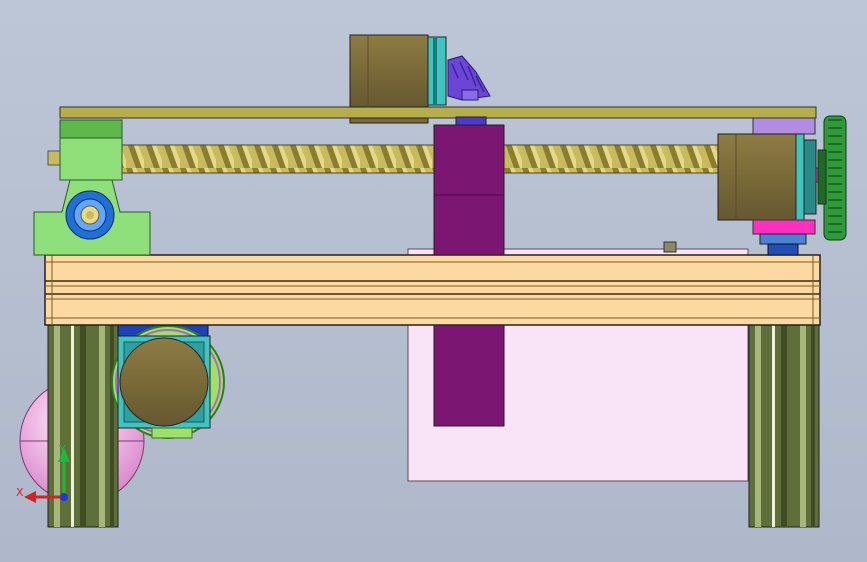 This screenshot has height=562, width=867. Describe the element at coordinates (168, 380) in the screenshot. I see `lower-gear-motor` at that location.